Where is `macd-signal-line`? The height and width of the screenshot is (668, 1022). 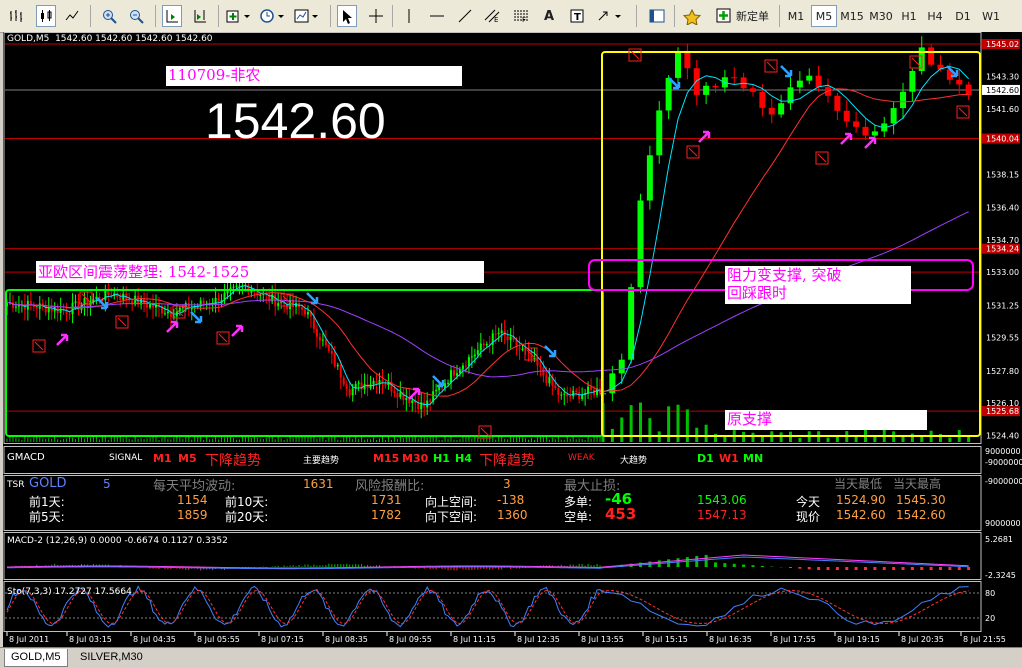
macd-signal-line is located at coordinates (487, 561).